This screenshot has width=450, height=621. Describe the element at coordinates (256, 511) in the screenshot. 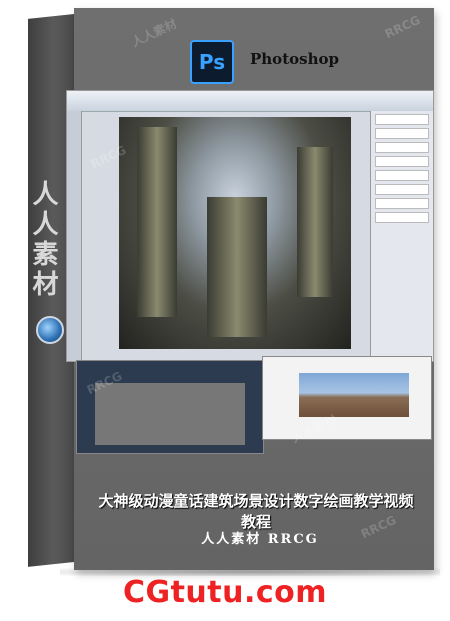

I see `product-title: 大神级动漫童话建筑场景设计数字绘画教学视频教程` at that location.